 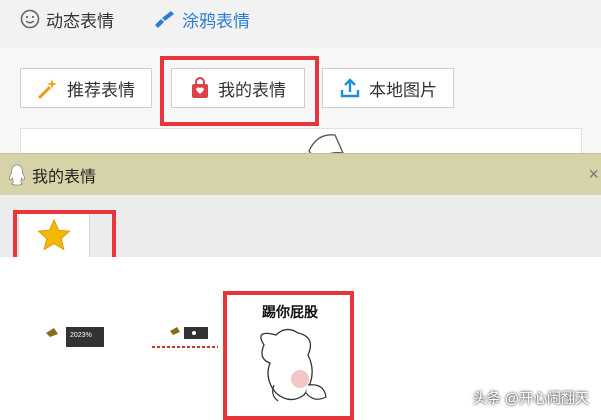 What do you see at coordinates (403, 90) in the screenshot?
I see `local-image-label: 本地图片` at bounding box center [403, 90].